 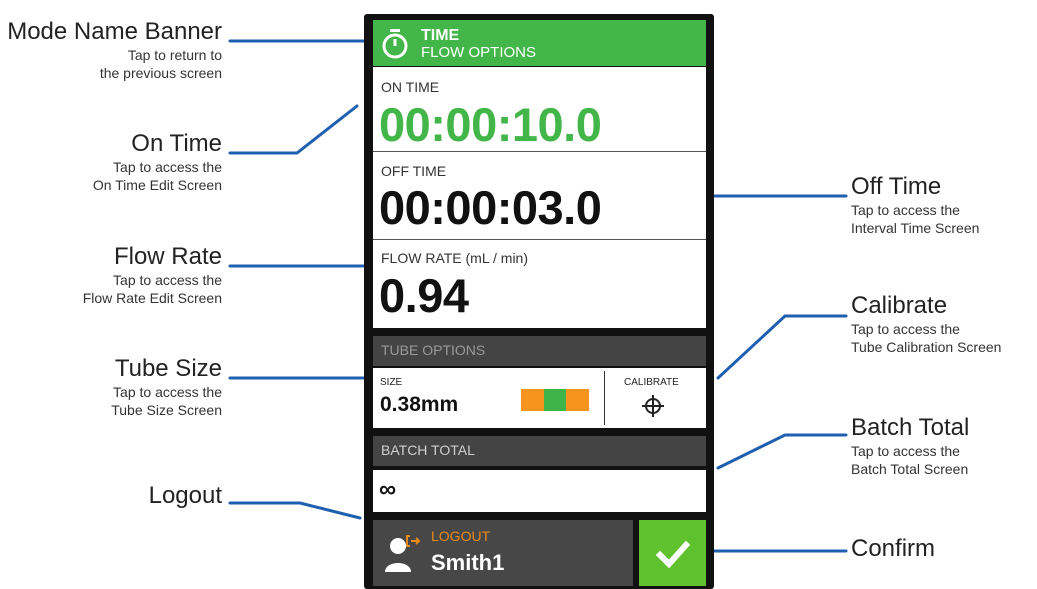 What do you see at coordinates (539, 491) in the screenshot?
I see `batch-total-field: ∞` at bounding box center [539, 491].